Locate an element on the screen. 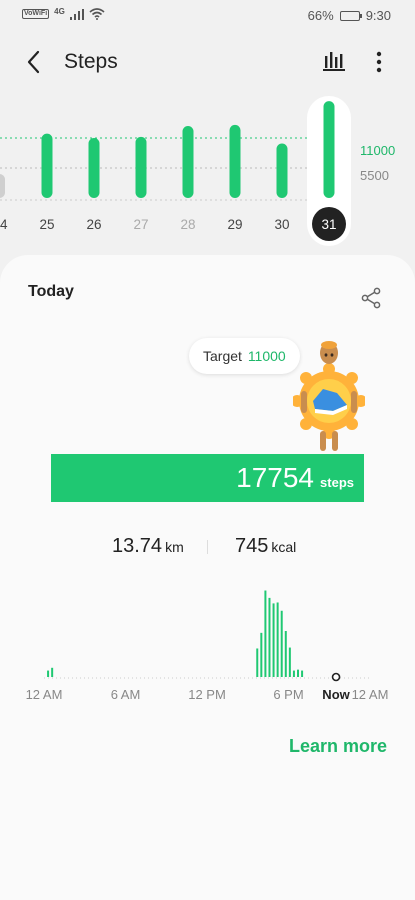 The width and height of the screenshot is (415, 900). target-value: 11000 is located at coordinates (266, 356).